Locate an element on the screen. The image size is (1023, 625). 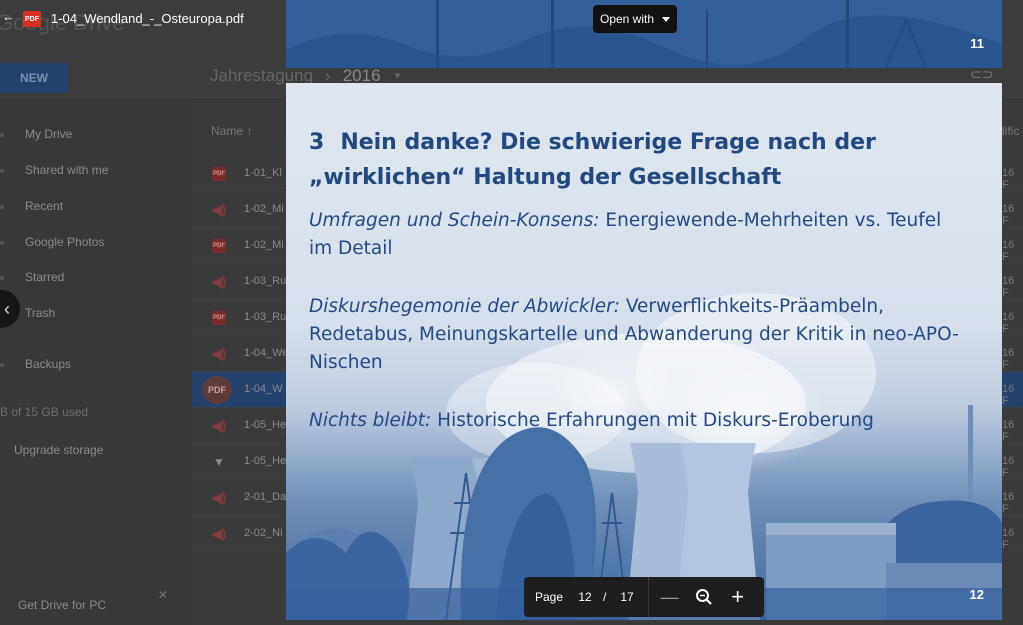
slide-heading-line2: „wirklichen“ Haltung der Gesellschaft is located at coordinates (545, 177).